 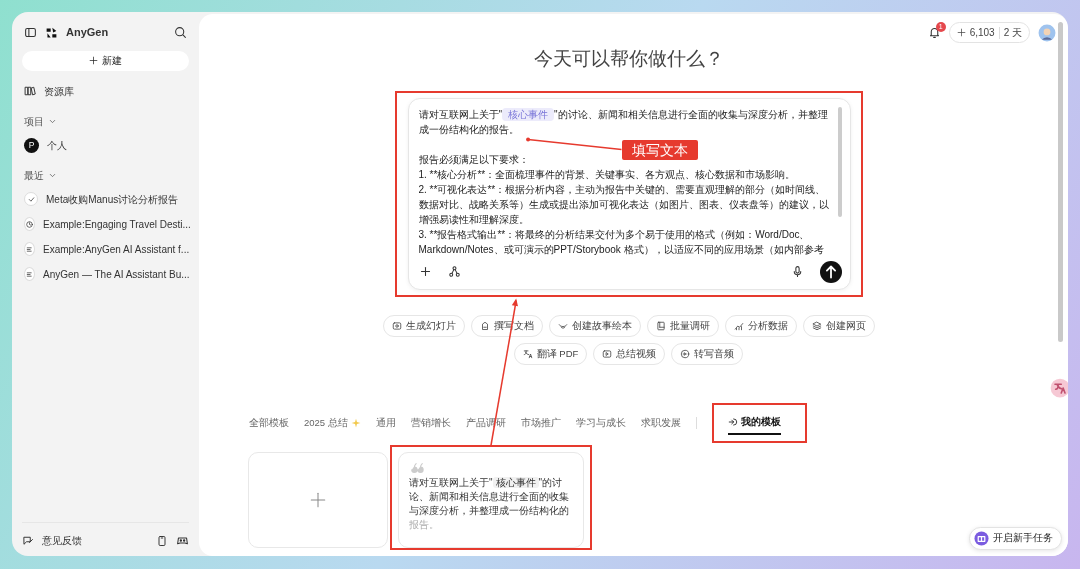 I want to click on variable-chip: 核心事件, so click(x=528, y=114).